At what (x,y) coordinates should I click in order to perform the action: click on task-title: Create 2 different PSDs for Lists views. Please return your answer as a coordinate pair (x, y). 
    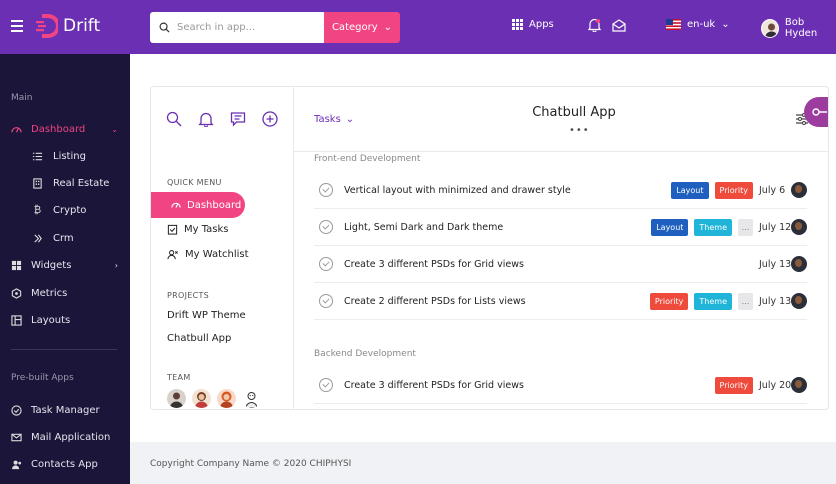
    Looking at the image, I should click on (435, 301).